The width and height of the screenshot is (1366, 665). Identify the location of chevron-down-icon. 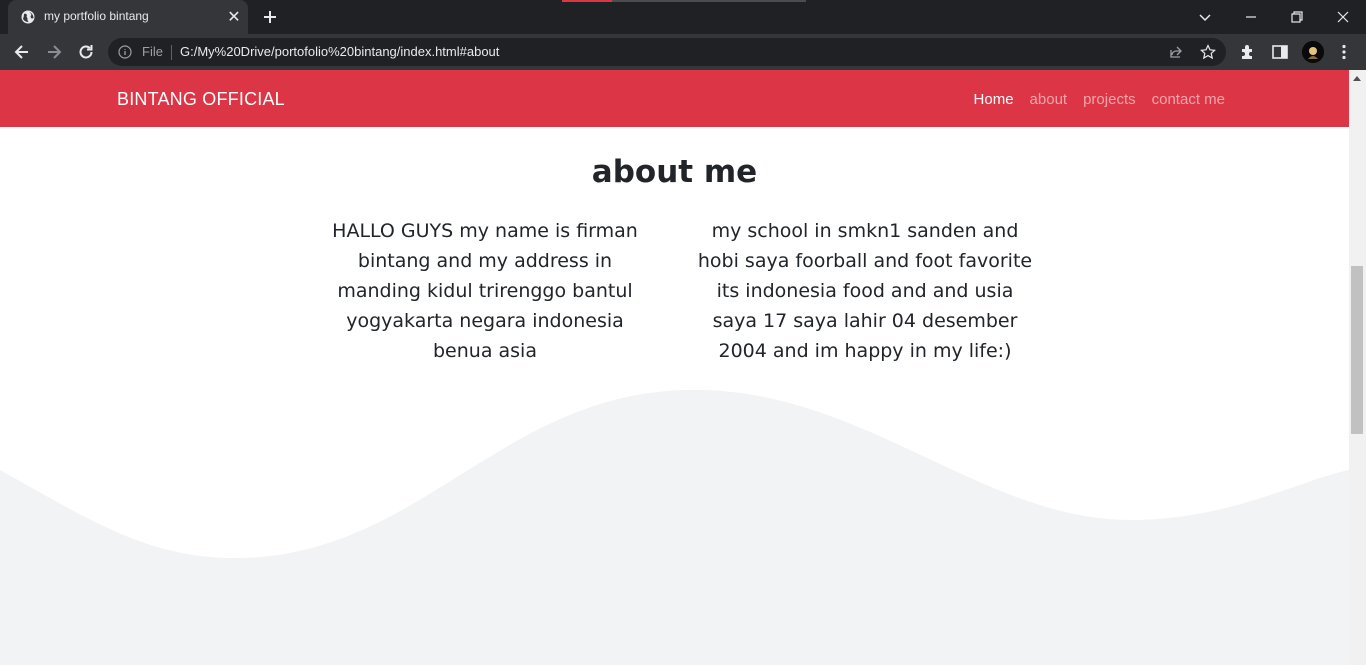
(1205, 17).